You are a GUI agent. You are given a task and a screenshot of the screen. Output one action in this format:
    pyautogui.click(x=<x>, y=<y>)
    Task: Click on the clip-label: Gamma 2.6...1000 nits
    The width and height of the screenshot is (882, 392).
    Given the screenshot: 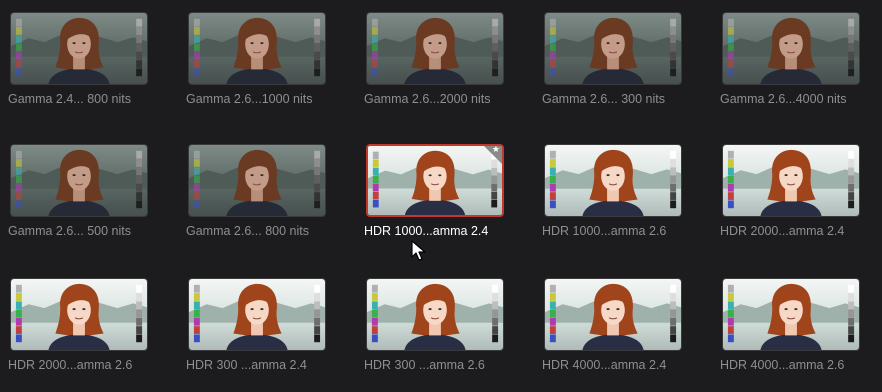 What is the action you would take?
    pyautogui.click(x=249, y=99)
    